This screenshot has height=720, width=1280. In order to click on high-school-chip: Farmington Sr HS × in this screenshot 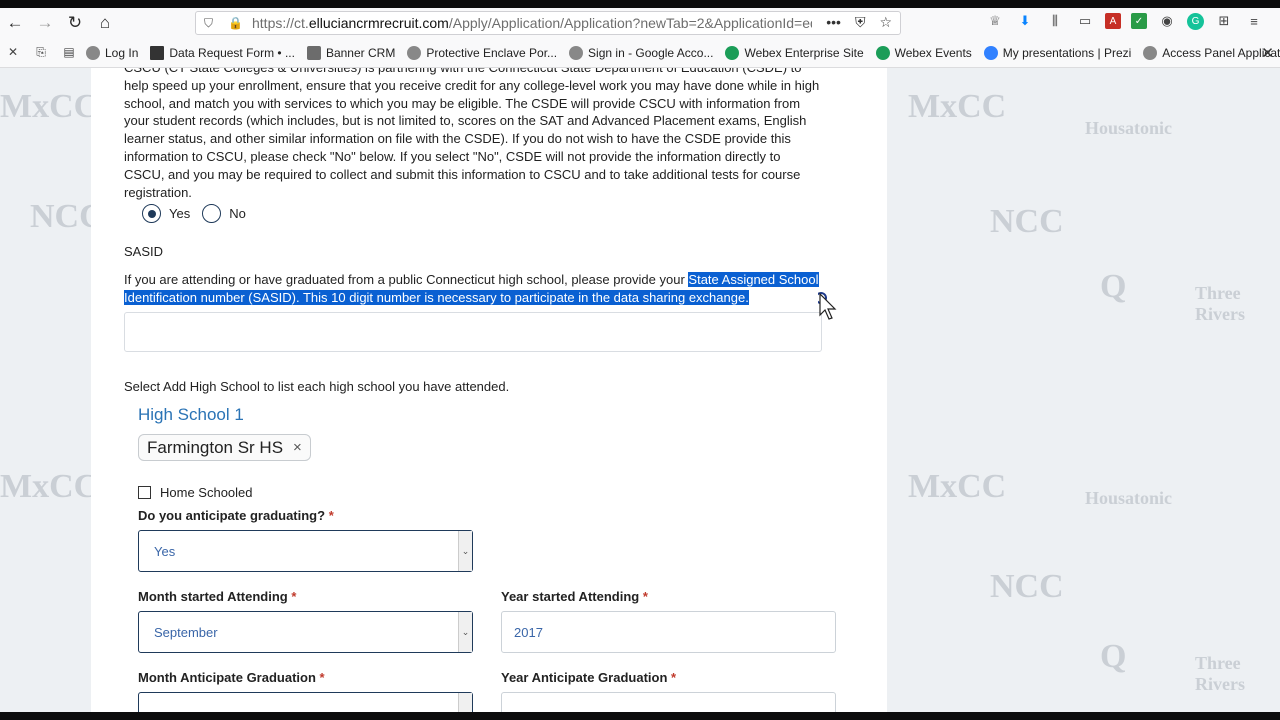, I will do `click(224, 447)`.